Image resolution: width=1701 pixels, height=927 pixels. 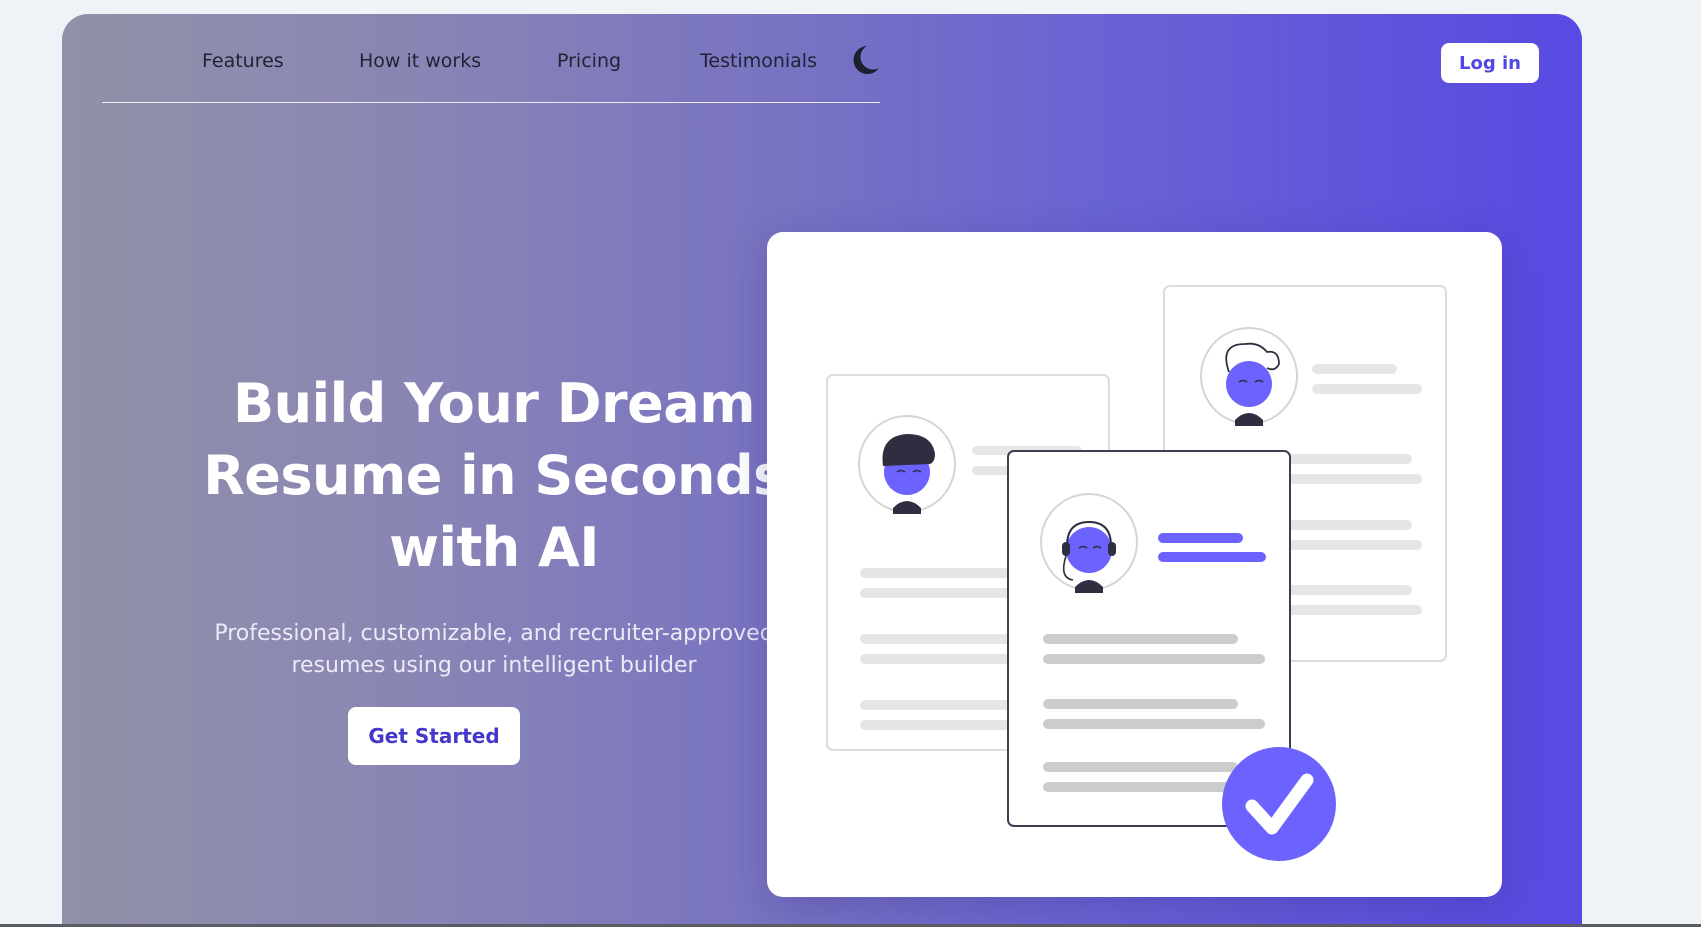 What do you see at coordinates (494, 403) in the screenshot?
I see `headline-line-1: Build Your Dream` at bounding box center [494, 403].